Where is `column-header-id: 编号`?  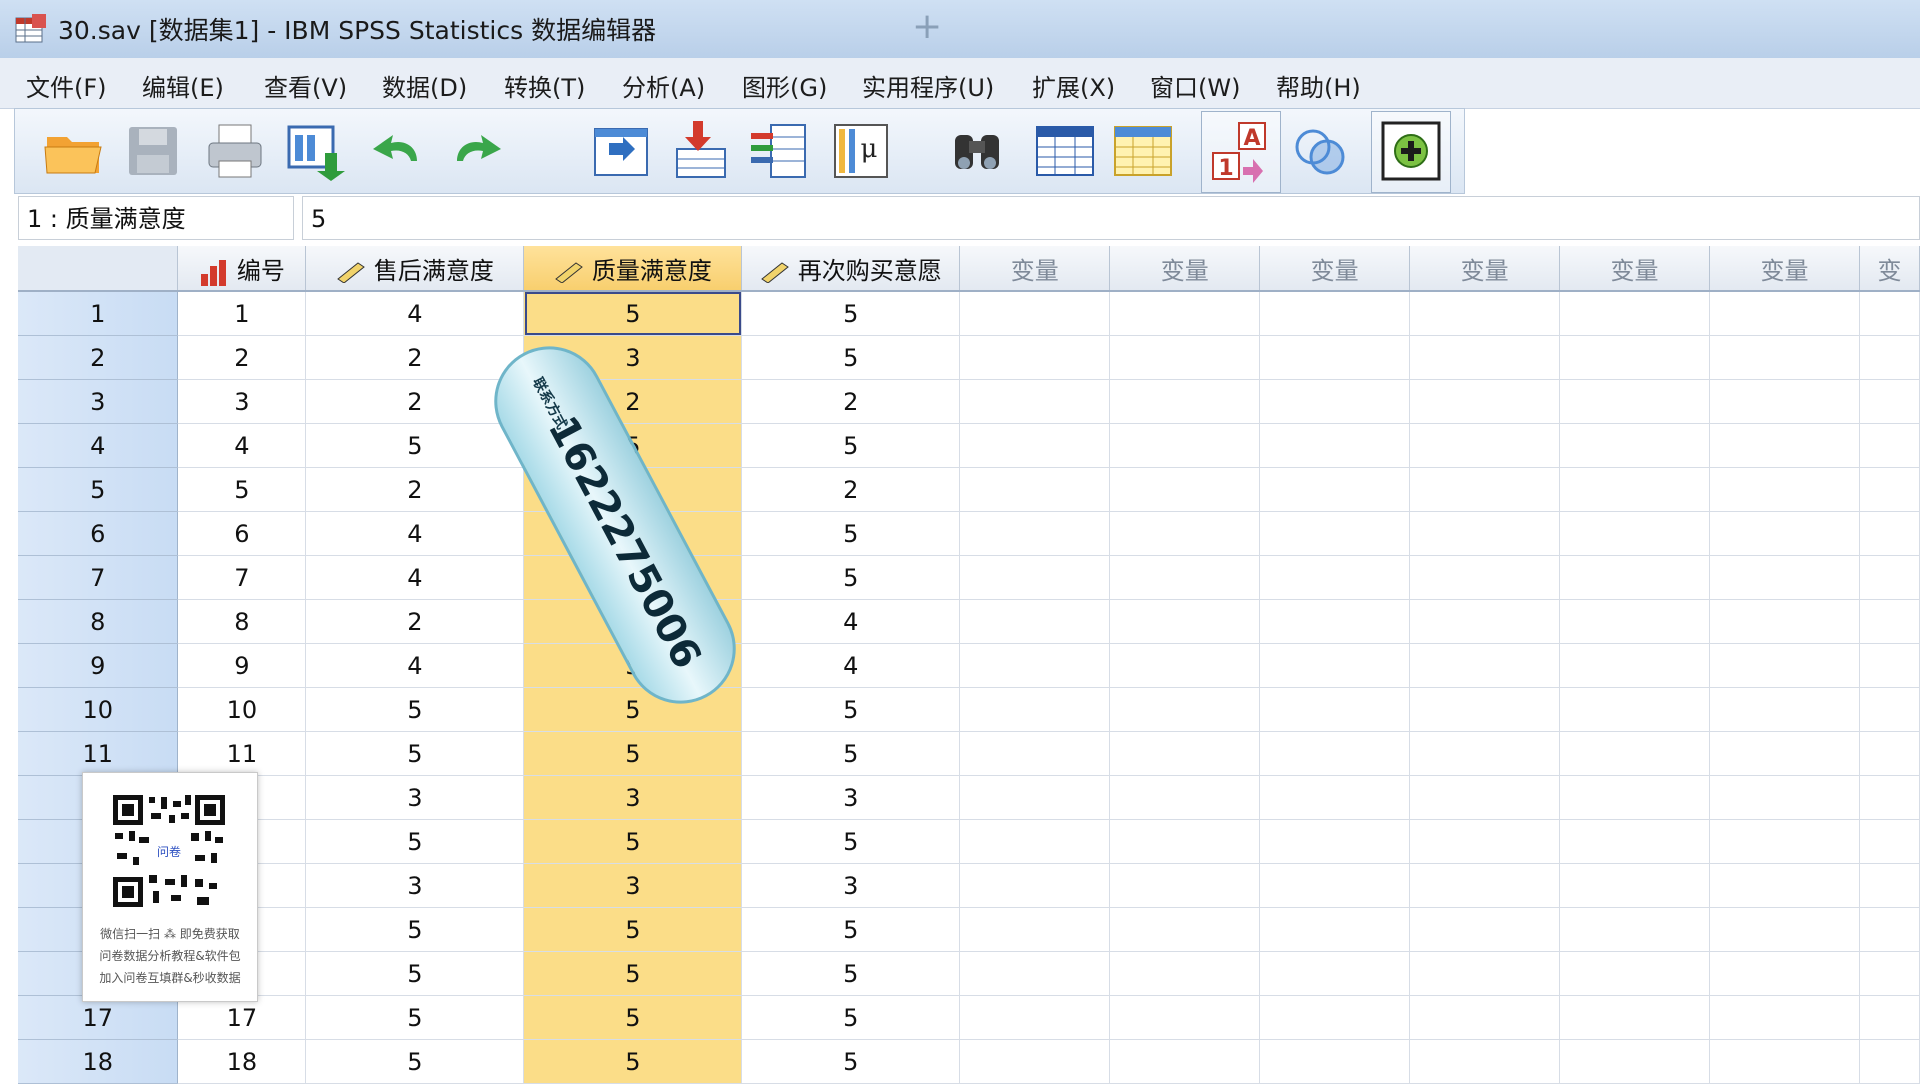
column-header-id: 编号 is located at coordinates (242, 269).